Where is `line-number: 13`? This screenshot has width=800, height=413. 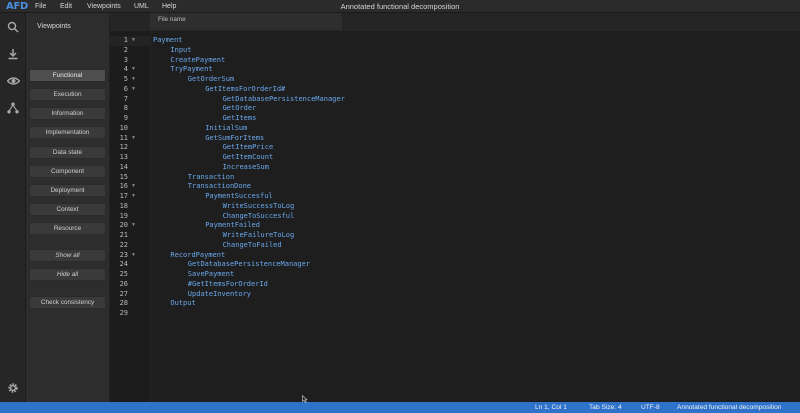 line-number: 13 is located at coordinates (123, 157).